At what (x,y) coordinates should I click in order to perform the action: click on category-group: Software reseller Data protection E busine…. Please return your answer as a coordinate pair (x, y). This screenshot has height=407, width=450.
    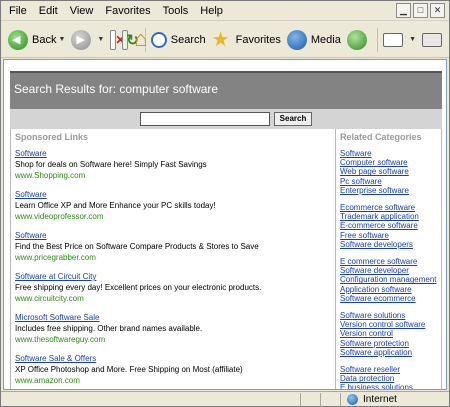
    Looking at the image, I should click on (391, 377).